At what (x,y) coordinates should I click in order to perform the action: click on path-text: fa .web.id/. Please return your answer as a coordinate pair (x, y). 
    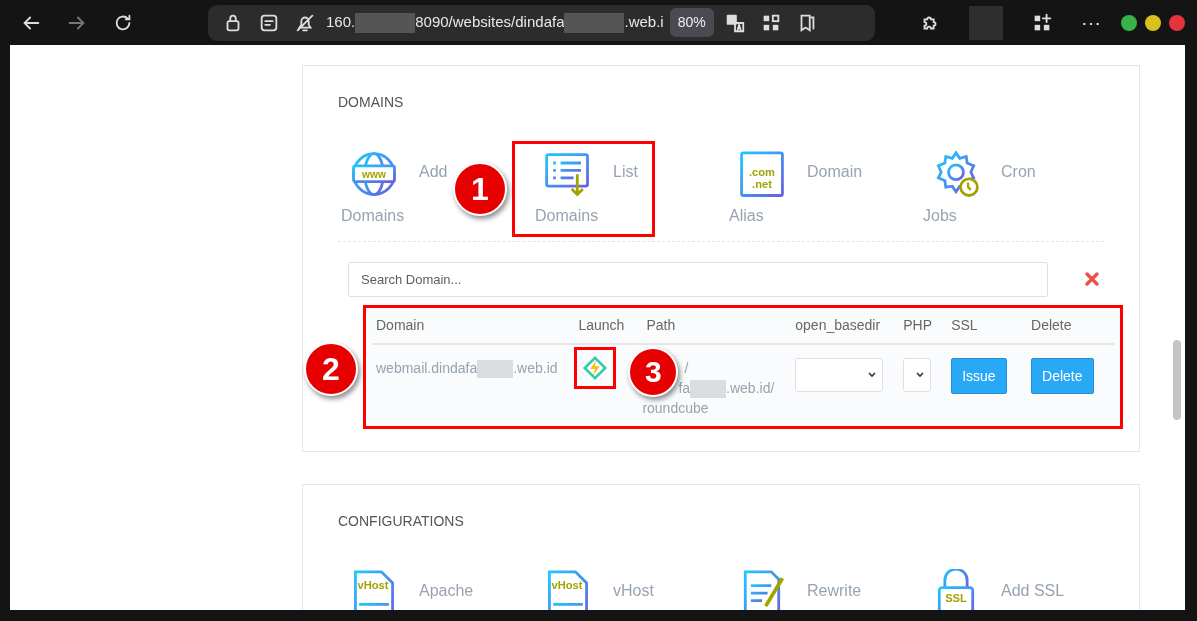
    Looking at the image, I should click on (726, 387).